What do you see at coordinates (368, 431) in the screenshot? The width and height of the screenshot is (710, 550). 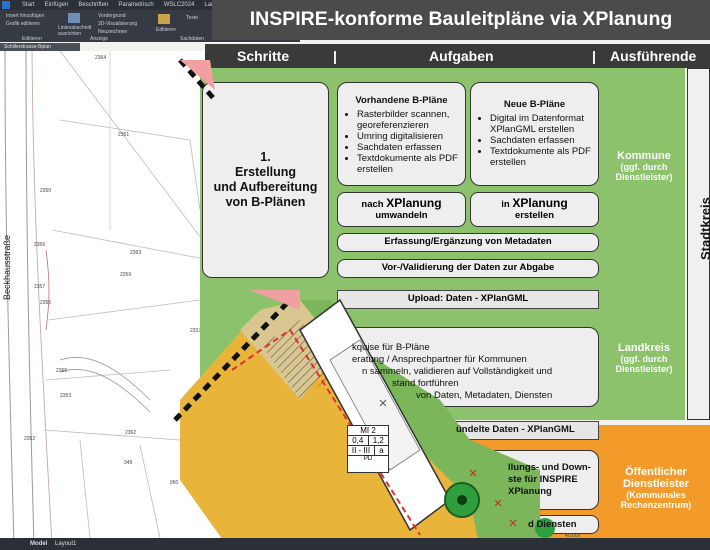 I see `zone-type: MI 2` at bounding box center [368, 431].